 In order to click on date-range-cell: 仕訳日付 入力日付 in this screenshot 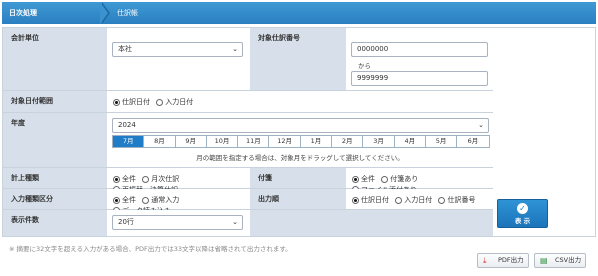, I will do `click(300, 102)`.